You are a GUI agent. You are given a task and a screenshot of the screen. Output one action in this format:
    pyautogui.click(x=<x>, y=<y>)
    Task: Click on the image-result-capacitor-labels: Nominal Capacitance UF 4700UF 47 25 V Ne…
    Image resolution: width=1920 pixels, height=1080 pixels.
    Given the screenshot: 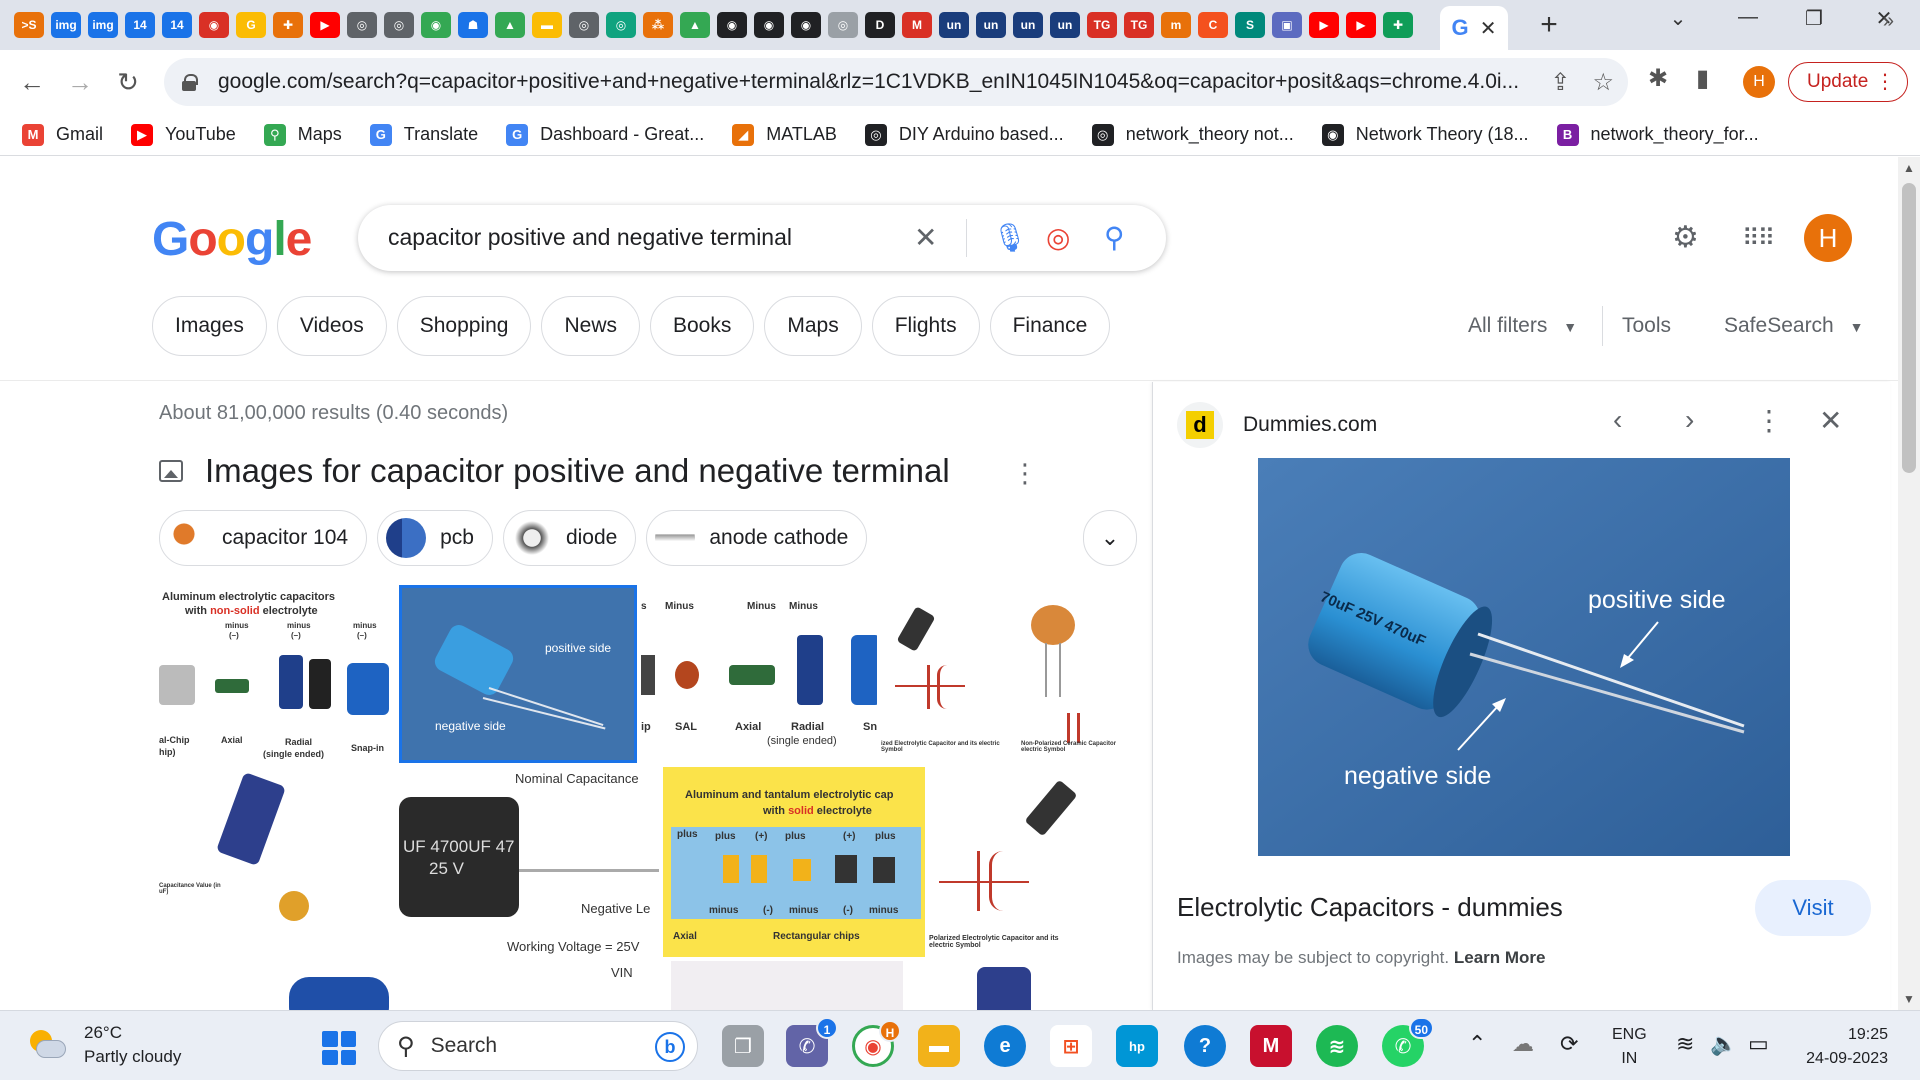 What is the action you would take?
    pyautogui.click(x=532, y=862)
    